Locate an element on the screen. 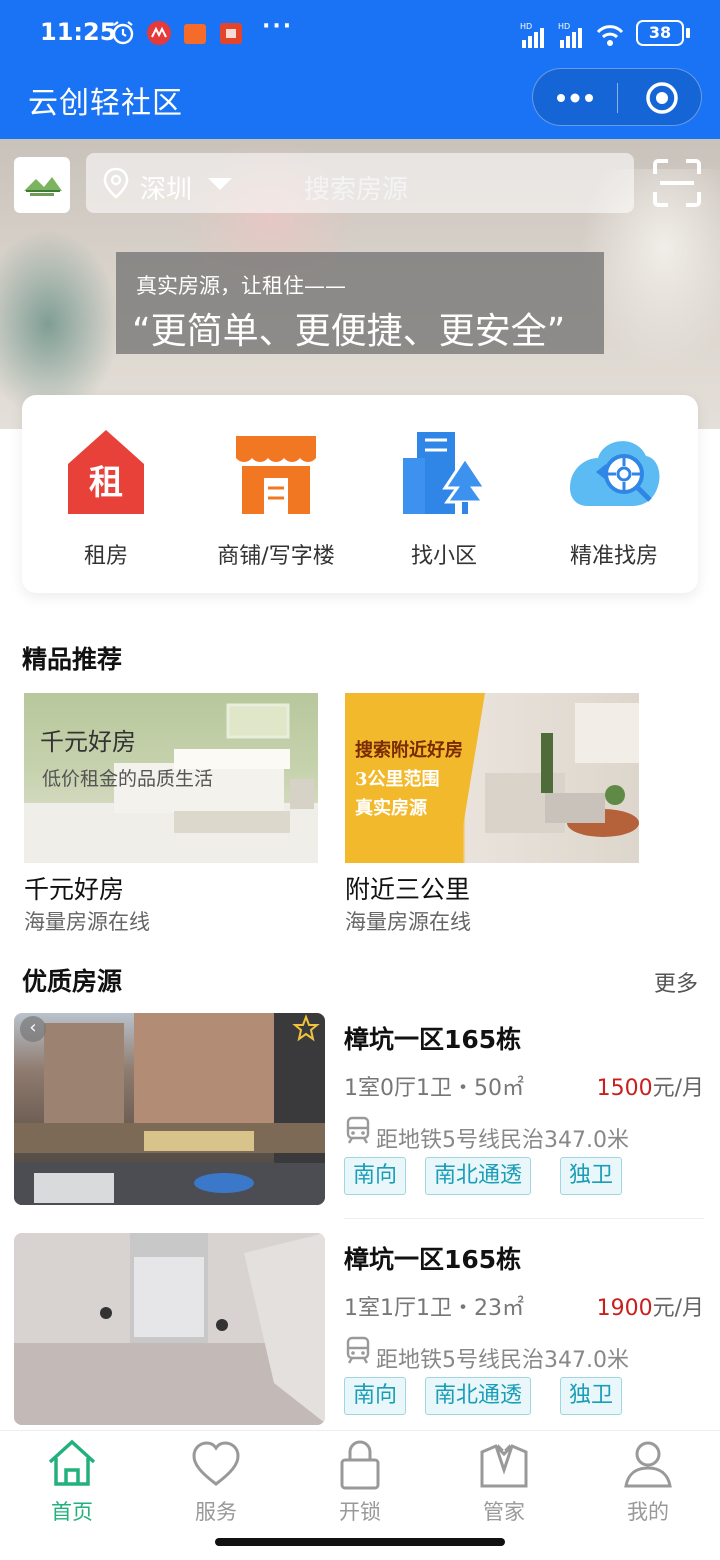 The height and width of the screenshot is (1560, 720). tab-unlock: 开锁 is located at coordinates (360, 1482).